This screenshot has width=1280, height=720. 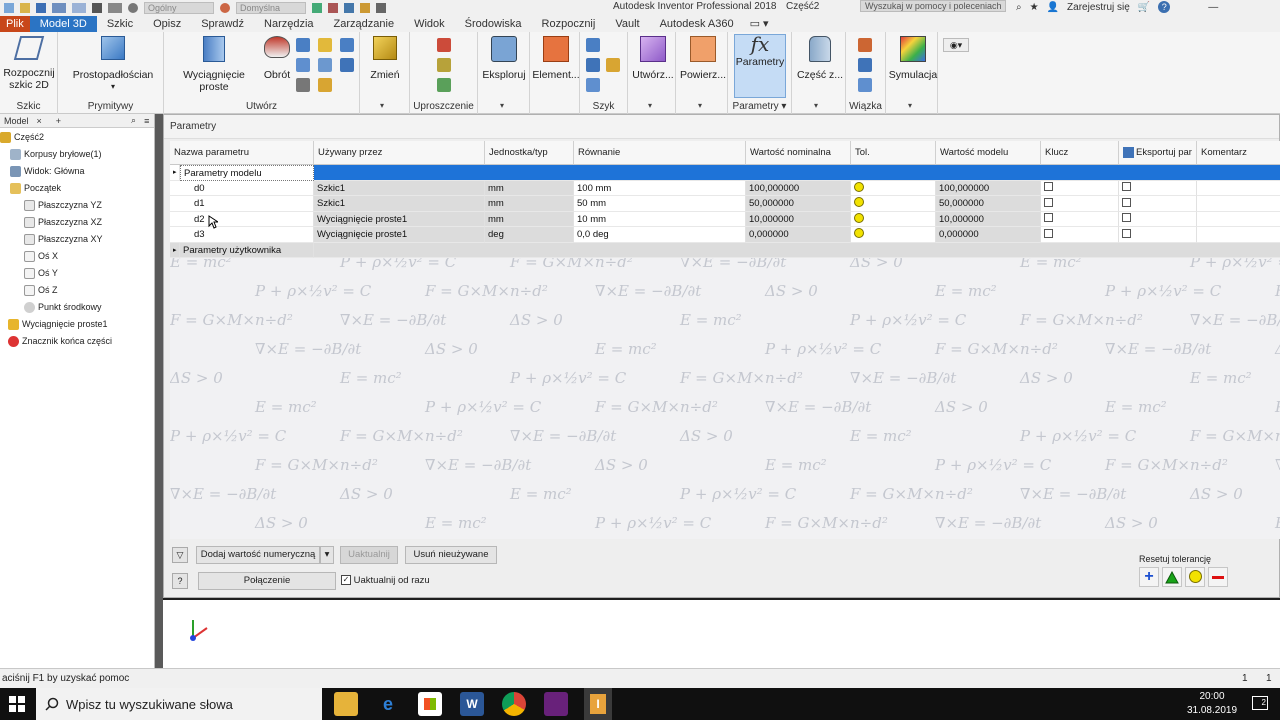 I want to click on help-icon: ?, so click(x=180, y=581).